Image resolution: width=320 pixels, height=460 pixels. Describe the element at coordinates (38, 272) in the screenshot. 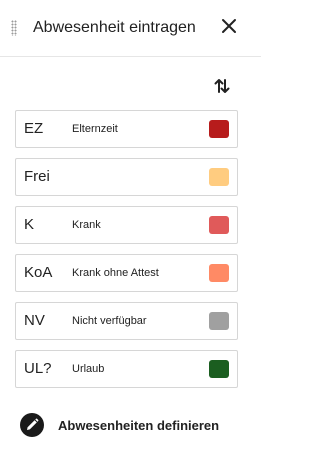

I see `absence-code: KoA` at that location.